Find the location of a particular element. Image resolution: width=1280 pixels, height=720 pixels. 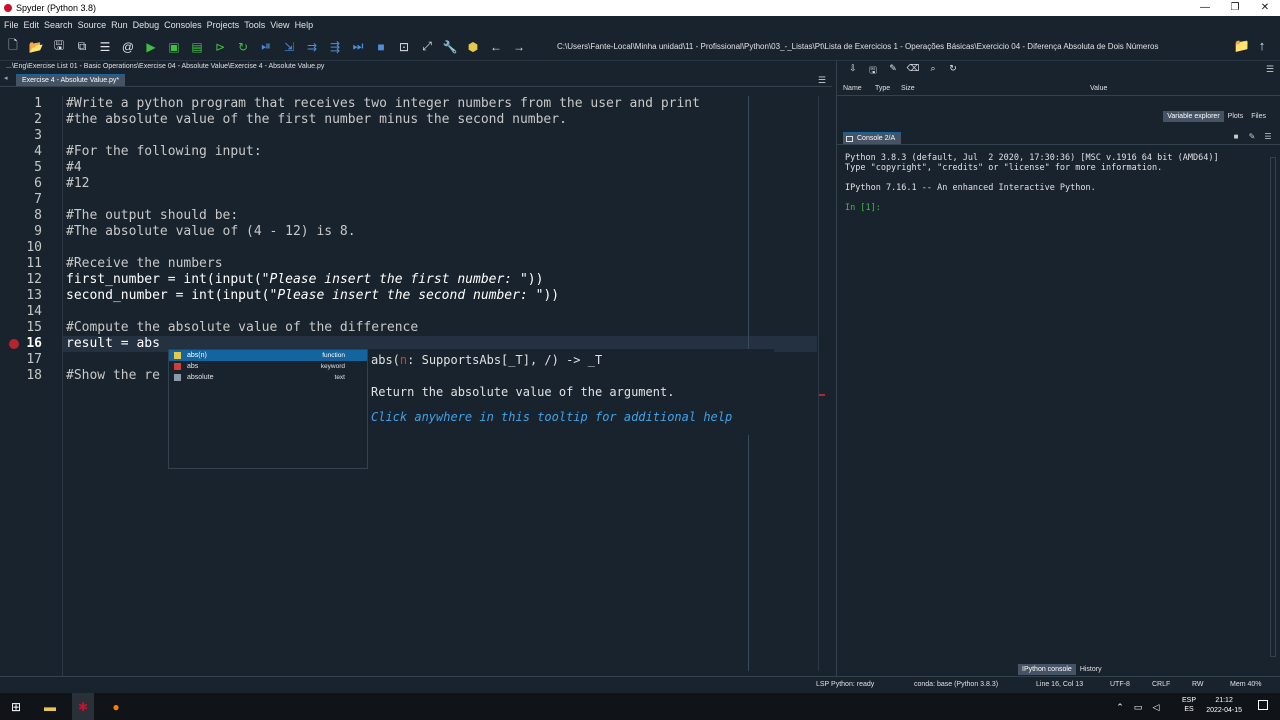

save-icon: 🖫 is located at coordinates (59, 47).